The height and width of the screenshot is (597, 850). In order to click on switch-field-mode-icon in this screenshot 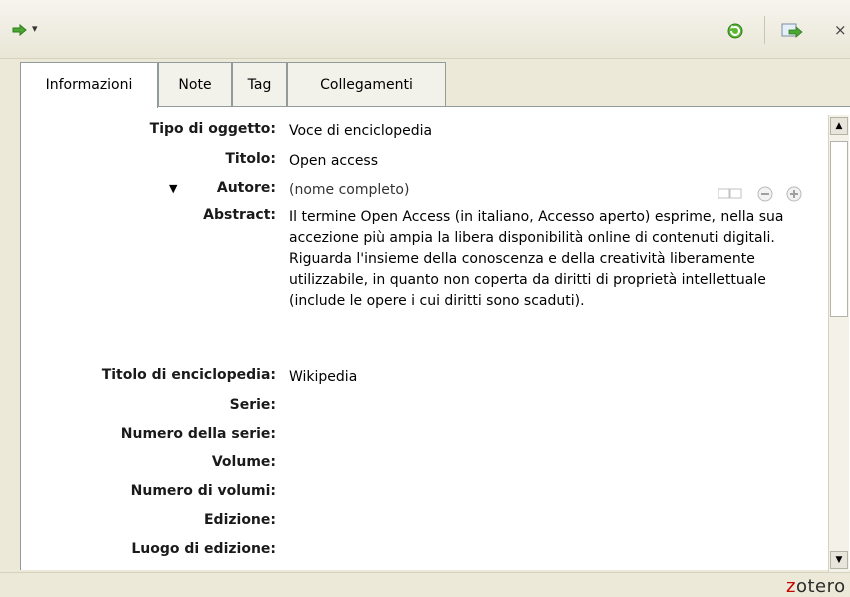, I will do `click(729, 193)`.